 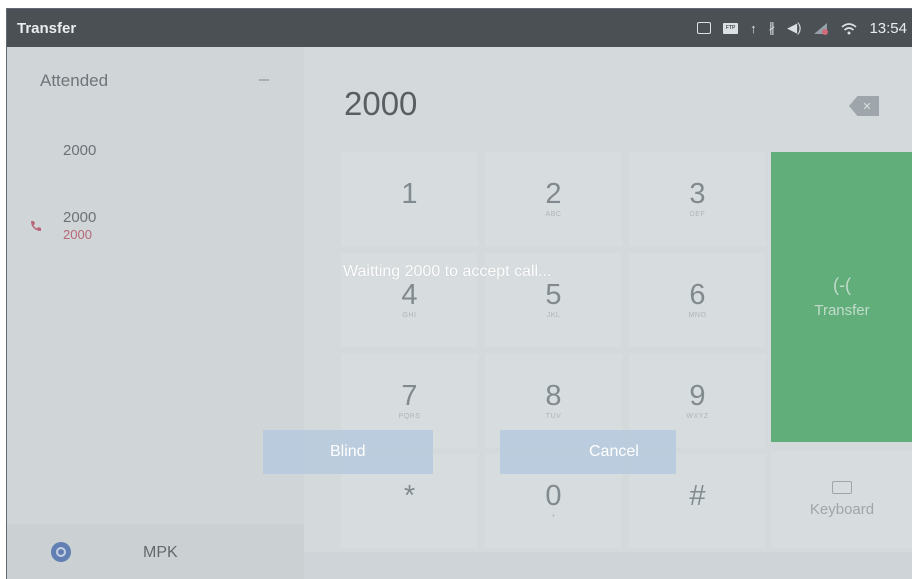 What do you see at coordinates (588, 452) in the screenshot?
I see `cancel-button: Cancel` at bounding box center [588, 452].